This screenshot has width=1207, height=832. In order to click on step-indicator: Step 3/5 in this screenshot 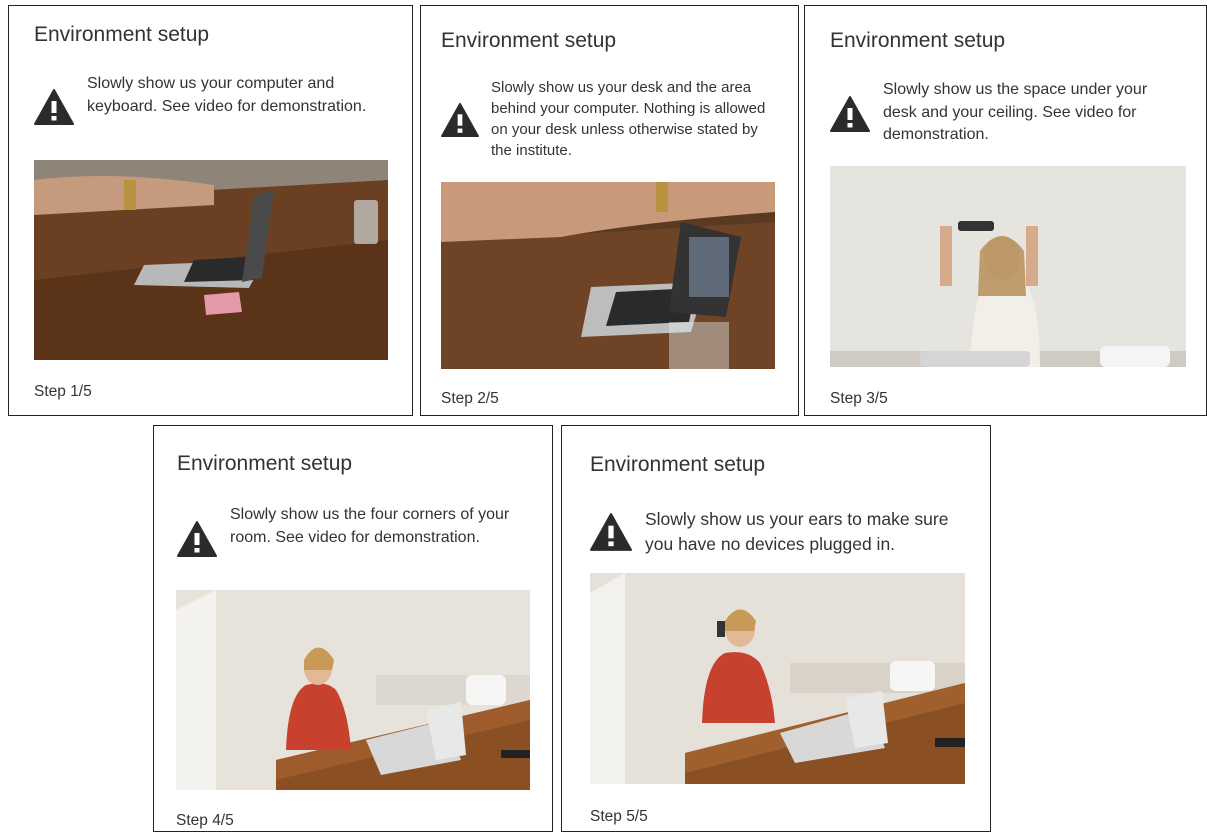, I will do `click(859, 398)`.